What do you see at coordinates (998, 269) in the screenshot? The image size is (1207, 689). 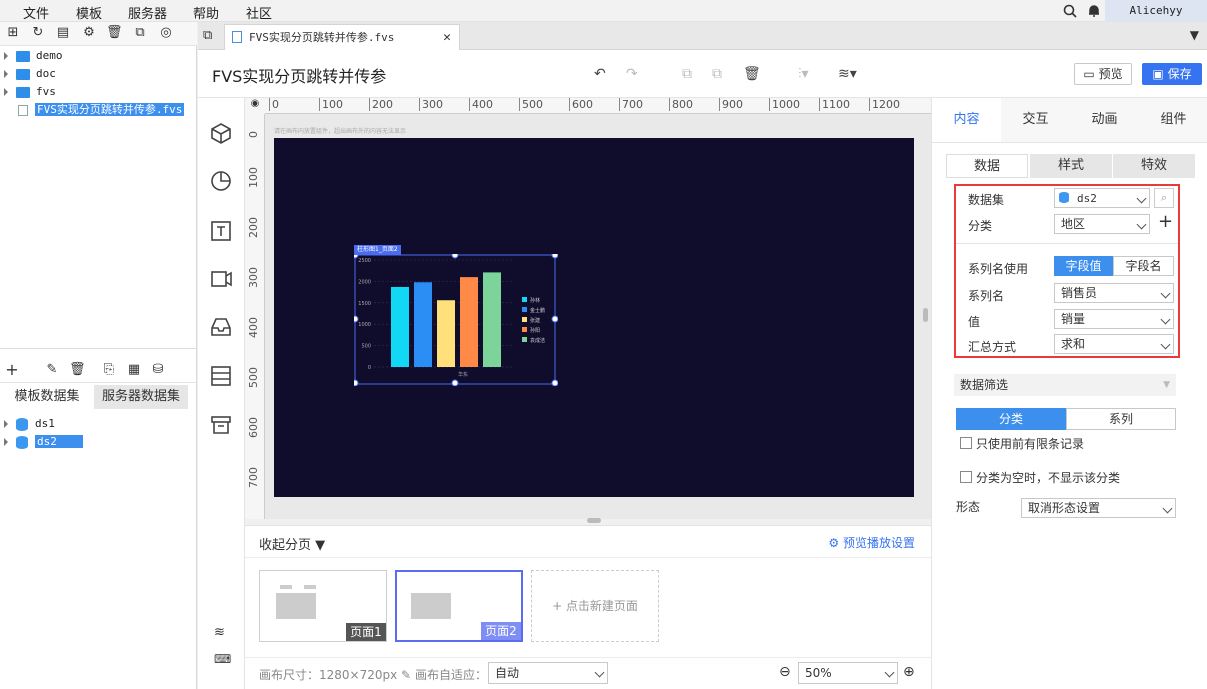 I see `series-name-use-label: 系列名使用` at bounding box center [998, 269].